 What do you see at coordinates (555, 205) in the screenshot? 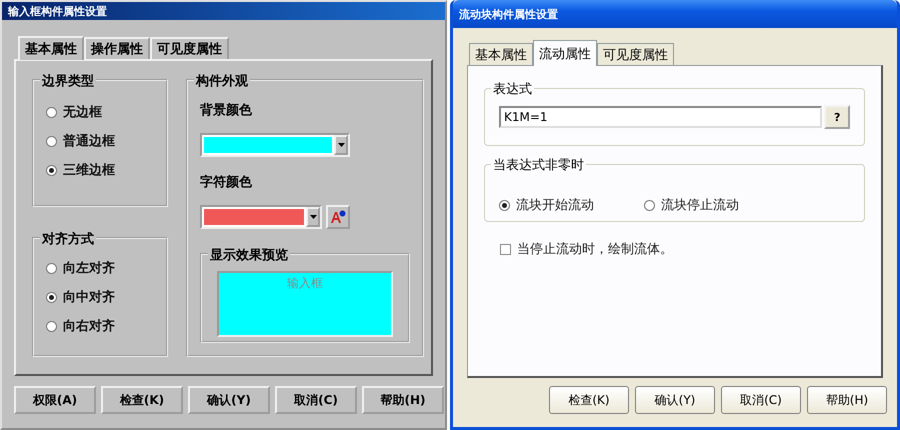
I see `option-label: 流块开始流动` at bounding box center [555, 205].